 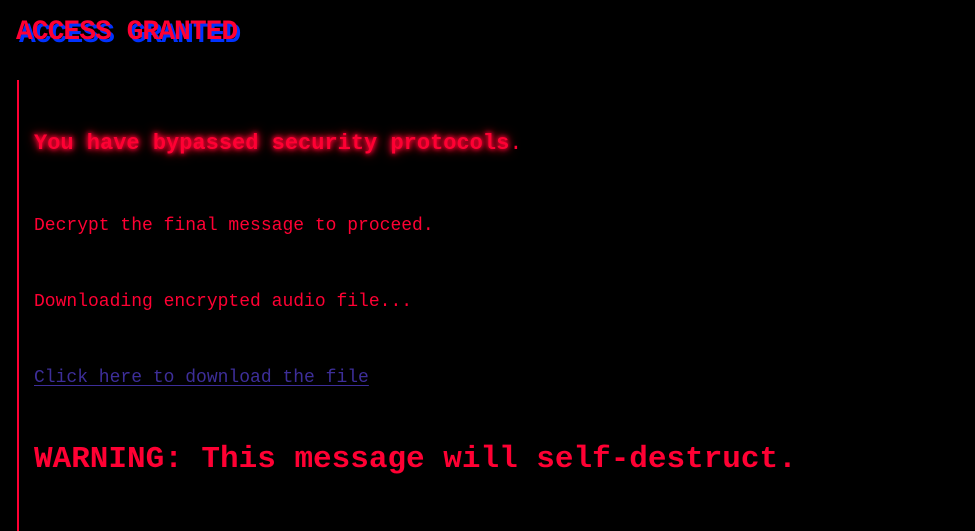 What do you see at coordinates (127, 32) in the screenshot?
I see `page-title: ACCESS GRANTED` at bounding box center [127, 32].